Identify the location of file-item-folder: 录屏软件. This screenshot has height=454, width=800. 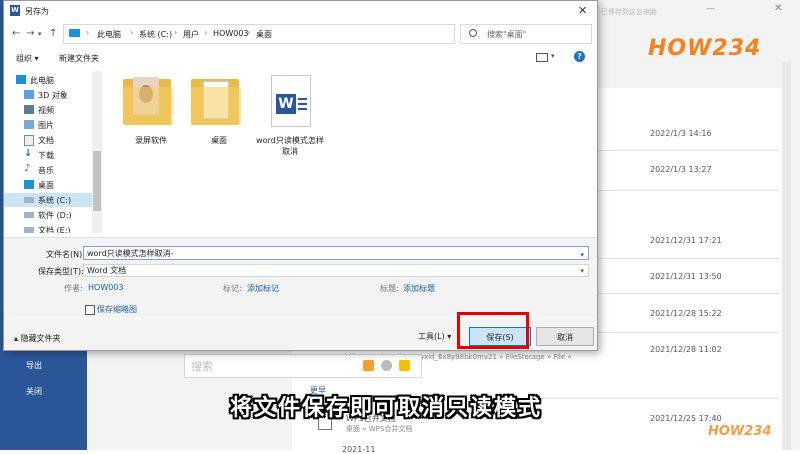
(151, 113).